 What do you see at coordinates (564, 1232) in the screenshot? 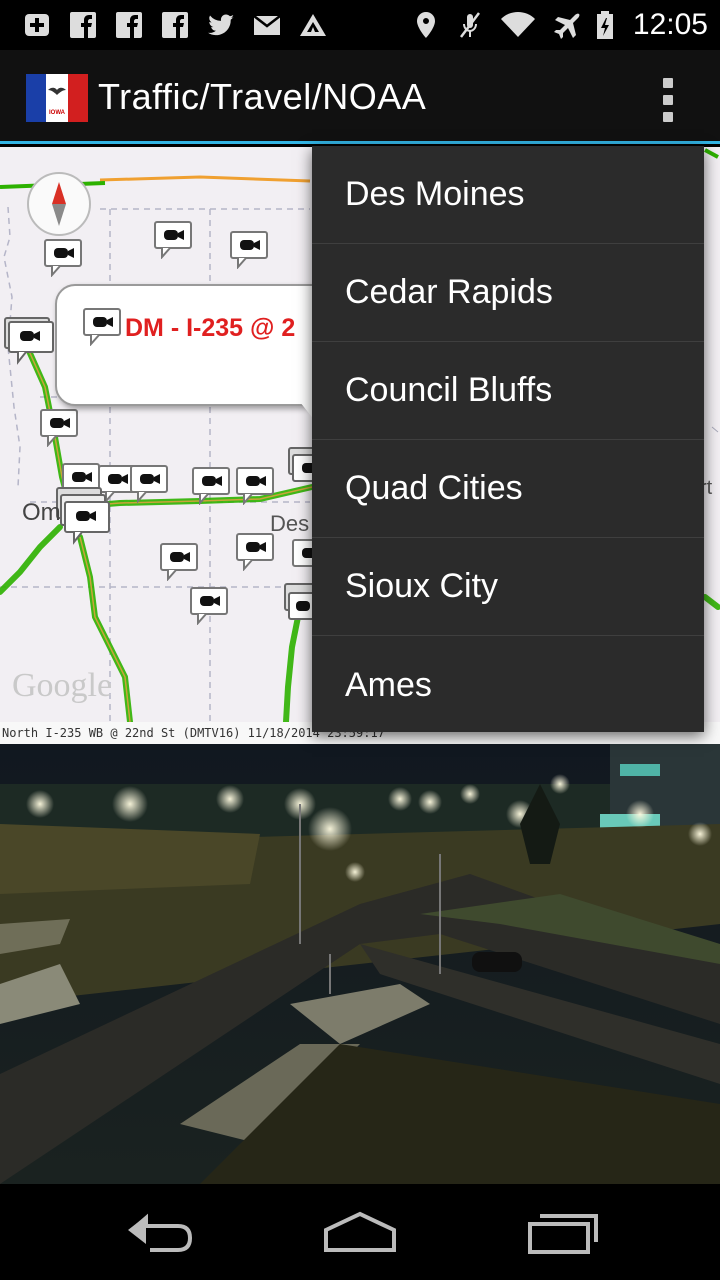
I see `recent-apps-icon` at bounding box center [564, 1232].